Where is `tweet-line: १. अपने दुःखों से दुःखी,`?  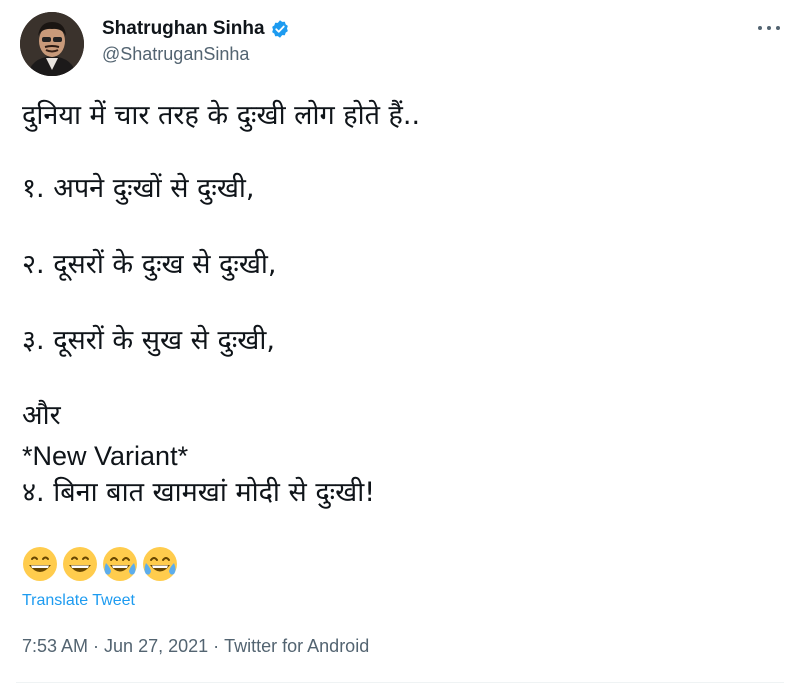 tweet-line: १. अपने दुःखों से दुःखी, is located at coordinates (138, 188).